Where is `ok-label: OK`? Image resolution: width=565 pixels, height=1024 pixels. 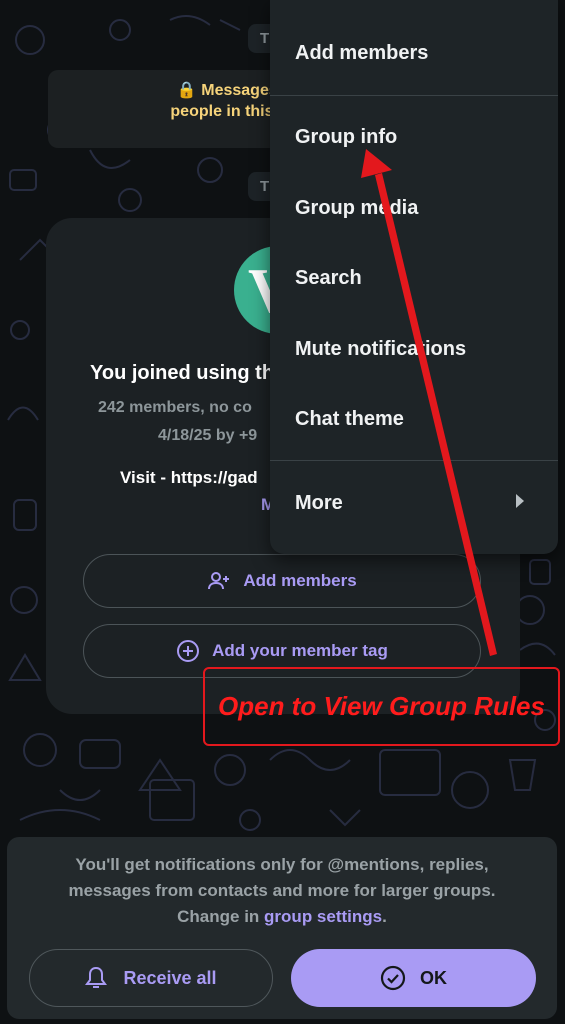
ok-label: OK is located at coordinates (433, 977).